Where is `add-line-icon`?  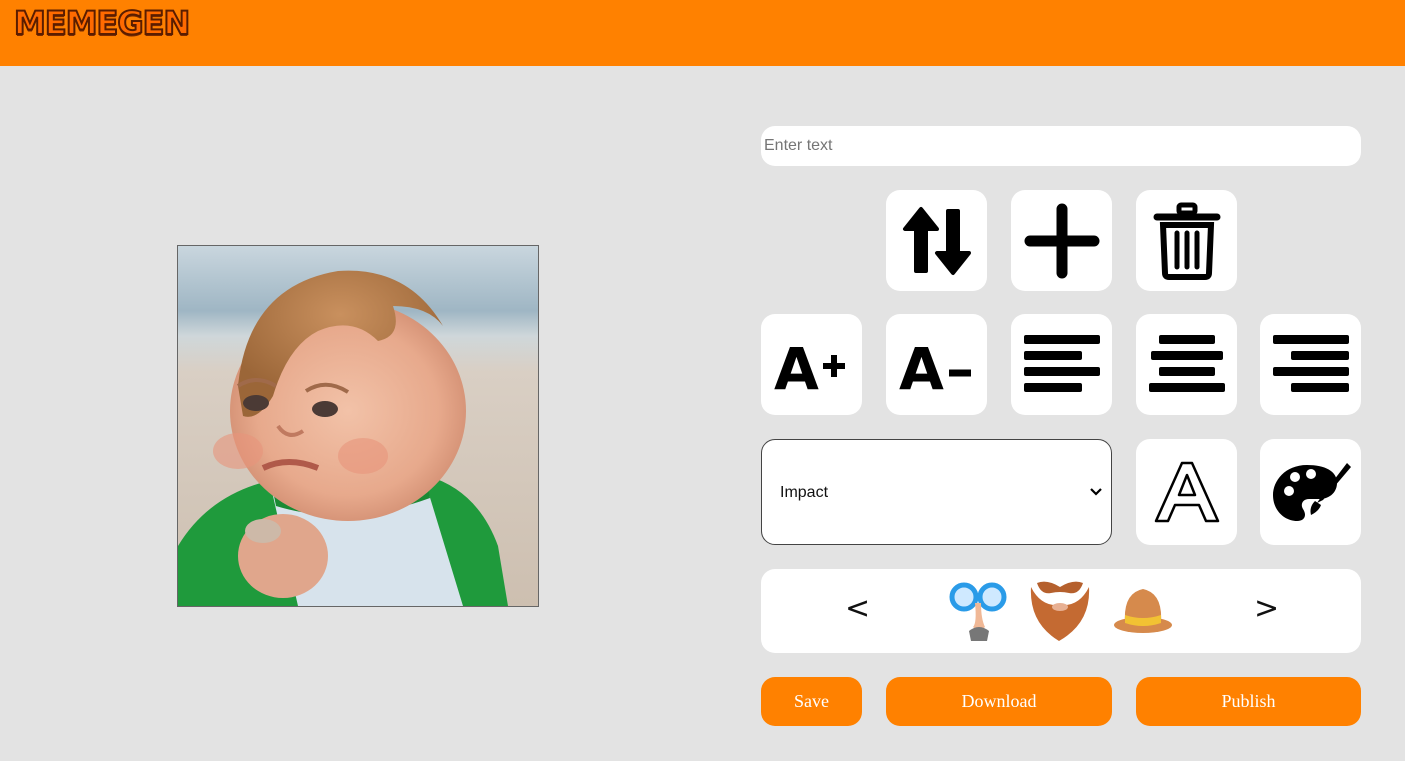 add-line-icon is located at coordinates (1061, 240).